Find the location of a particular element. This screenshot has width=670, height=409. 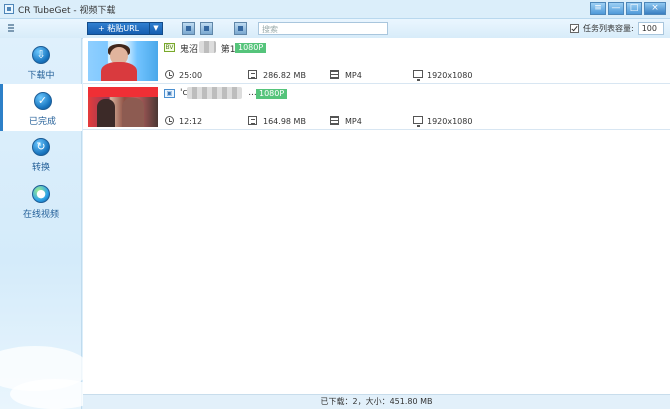

title-bar: CR TubeGet - 视频下载 ≡ — □ × is located at coordinates (335, 9).